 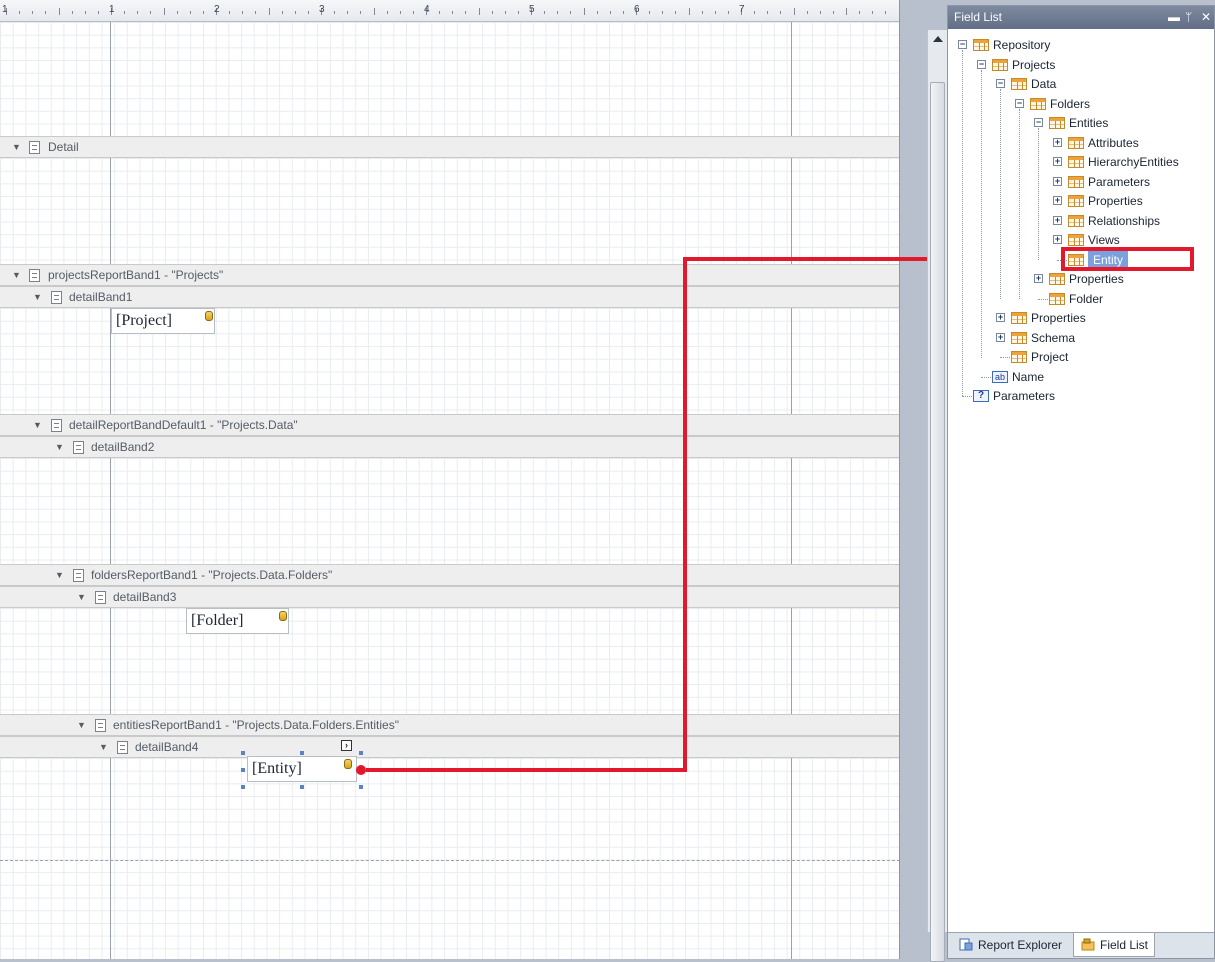 What do you see at coordinates (449, 147) in the screenshot?
I see `band-header-detail: ▼ Detail` at bounding box center [449, 147].